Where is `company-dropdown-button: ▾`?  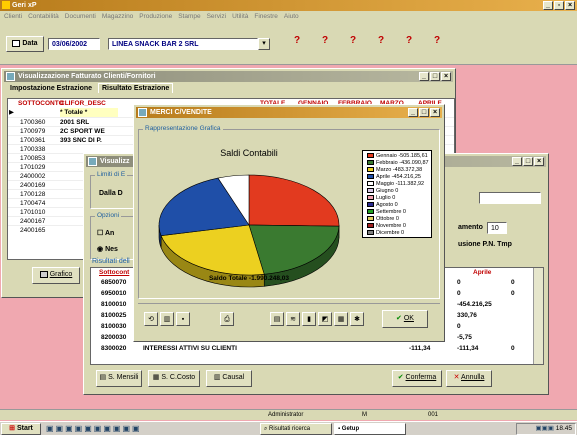 company-dropdown-button: ▾ is located at coordinates (264, 44).